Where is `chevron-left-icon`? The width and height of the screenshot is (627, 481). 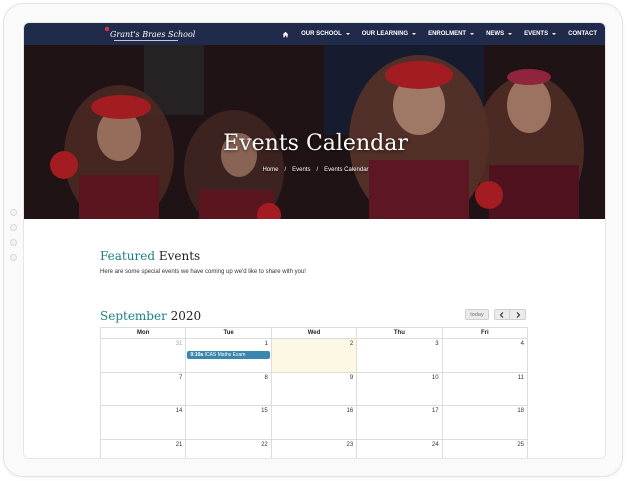 chevron-left-icon is located at coordinates (501, 314).